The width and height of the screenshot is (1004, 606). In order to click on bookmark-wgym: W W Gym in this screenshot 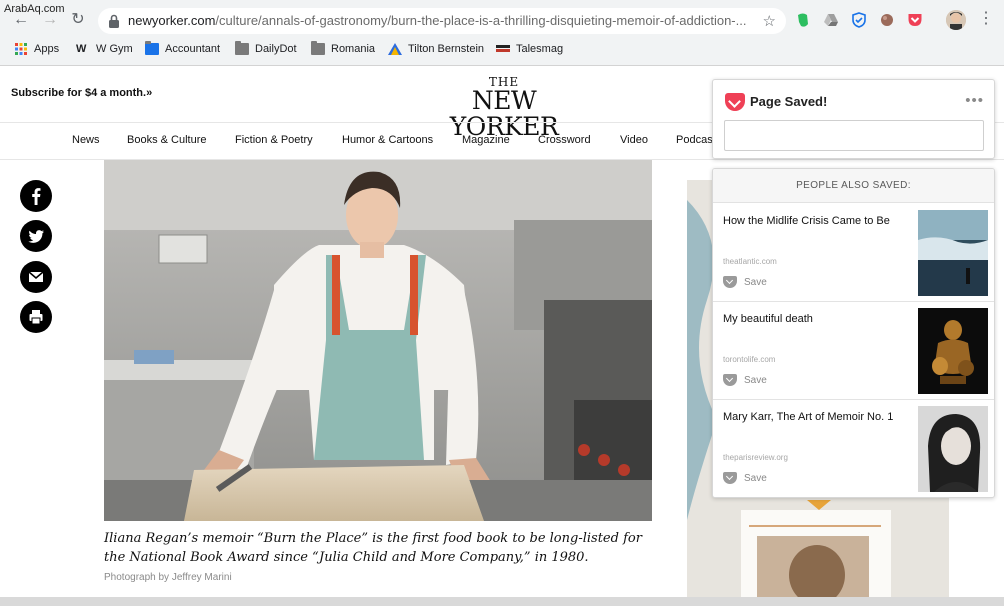, I will do `click(104, 49)`.